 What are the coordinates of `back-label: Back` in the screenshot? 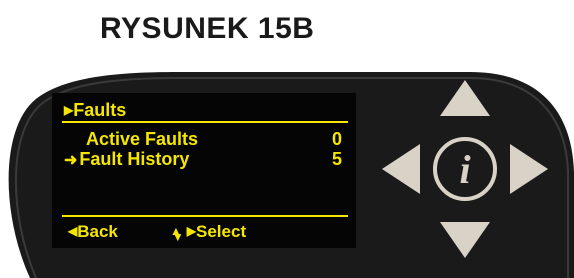 It's located at (97, 231).